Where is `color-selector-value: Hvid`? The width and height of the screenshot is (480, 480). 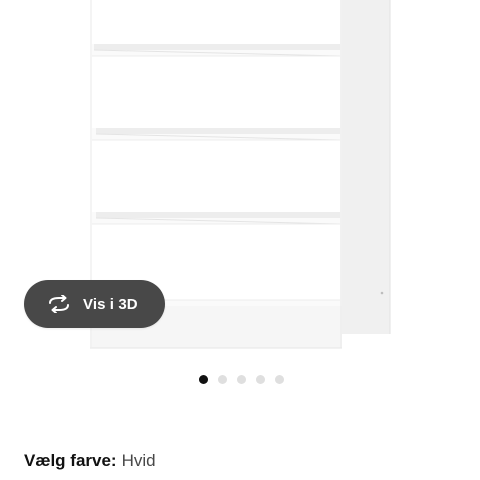 color-selector-value: Hvid is located at coordinates (138, 460).